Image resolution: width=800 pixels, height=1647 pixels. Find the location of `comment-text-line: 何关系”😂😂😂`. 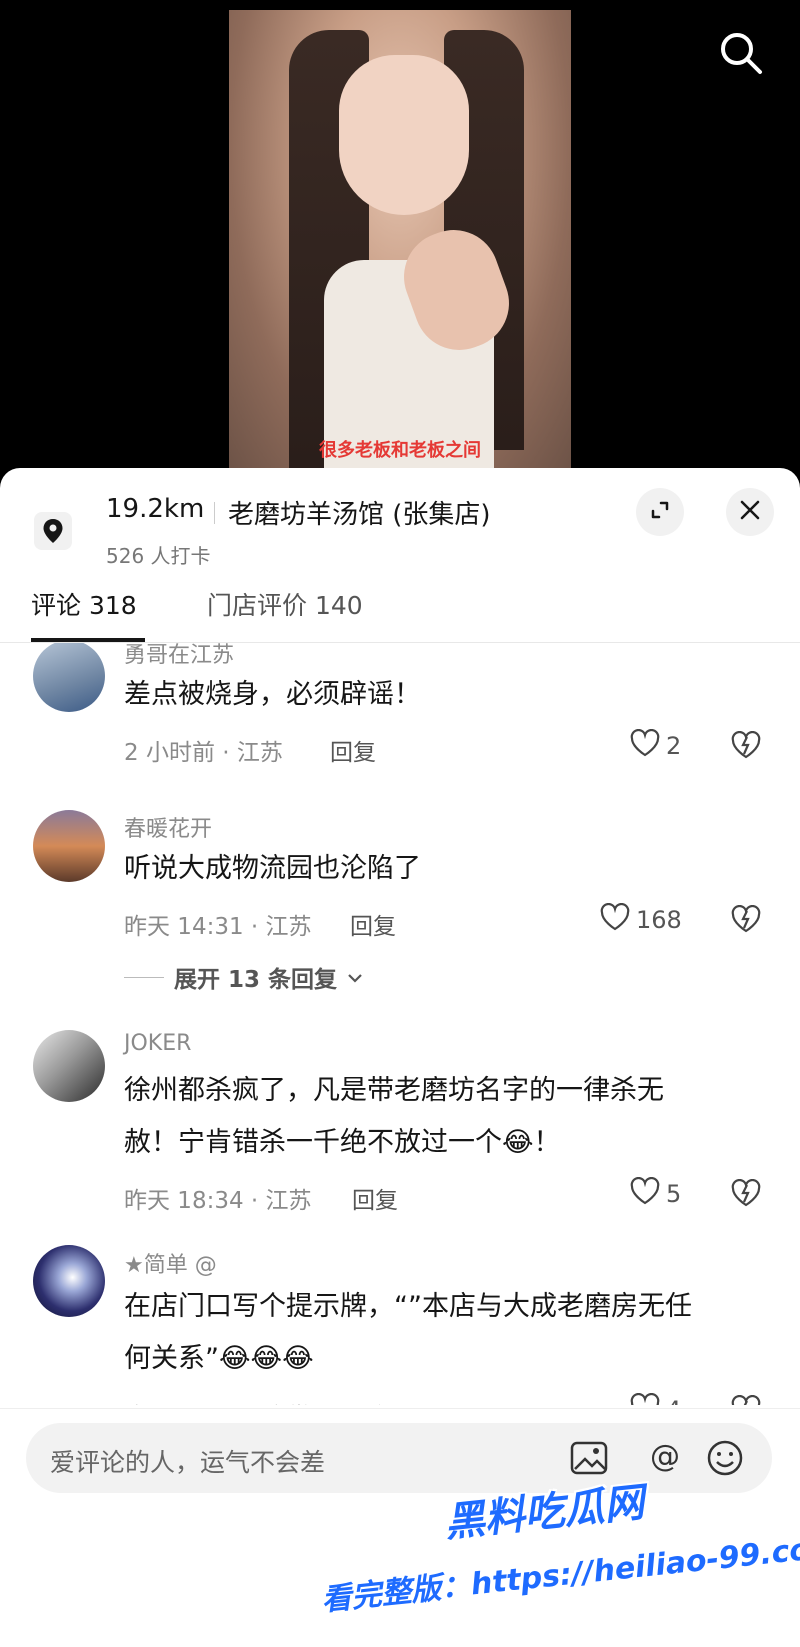

comment-text-line: 何关系”😂😂😂 is located at coordinates (219, 1358).